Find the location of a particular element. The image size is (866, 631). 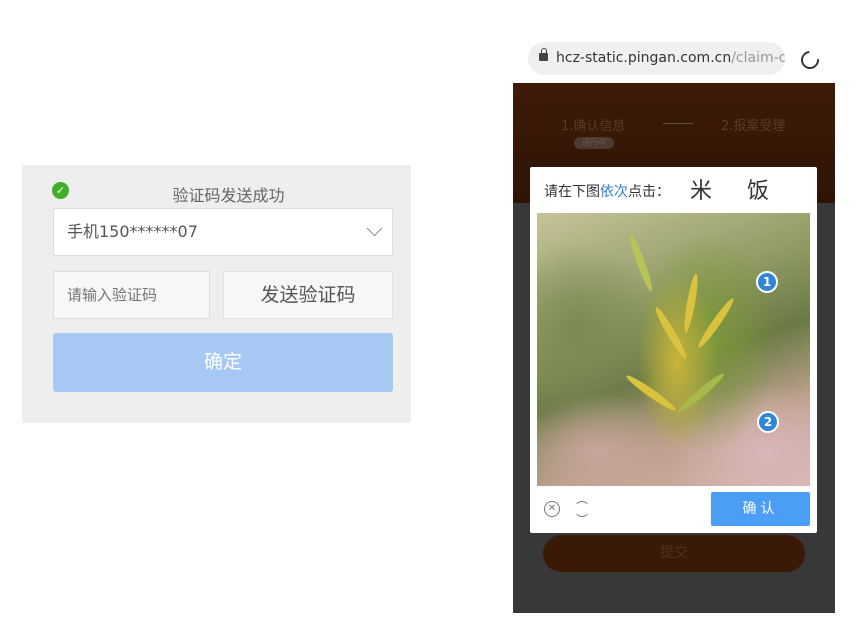

click-marker-1: 1 is located at coordinates (767, 282).